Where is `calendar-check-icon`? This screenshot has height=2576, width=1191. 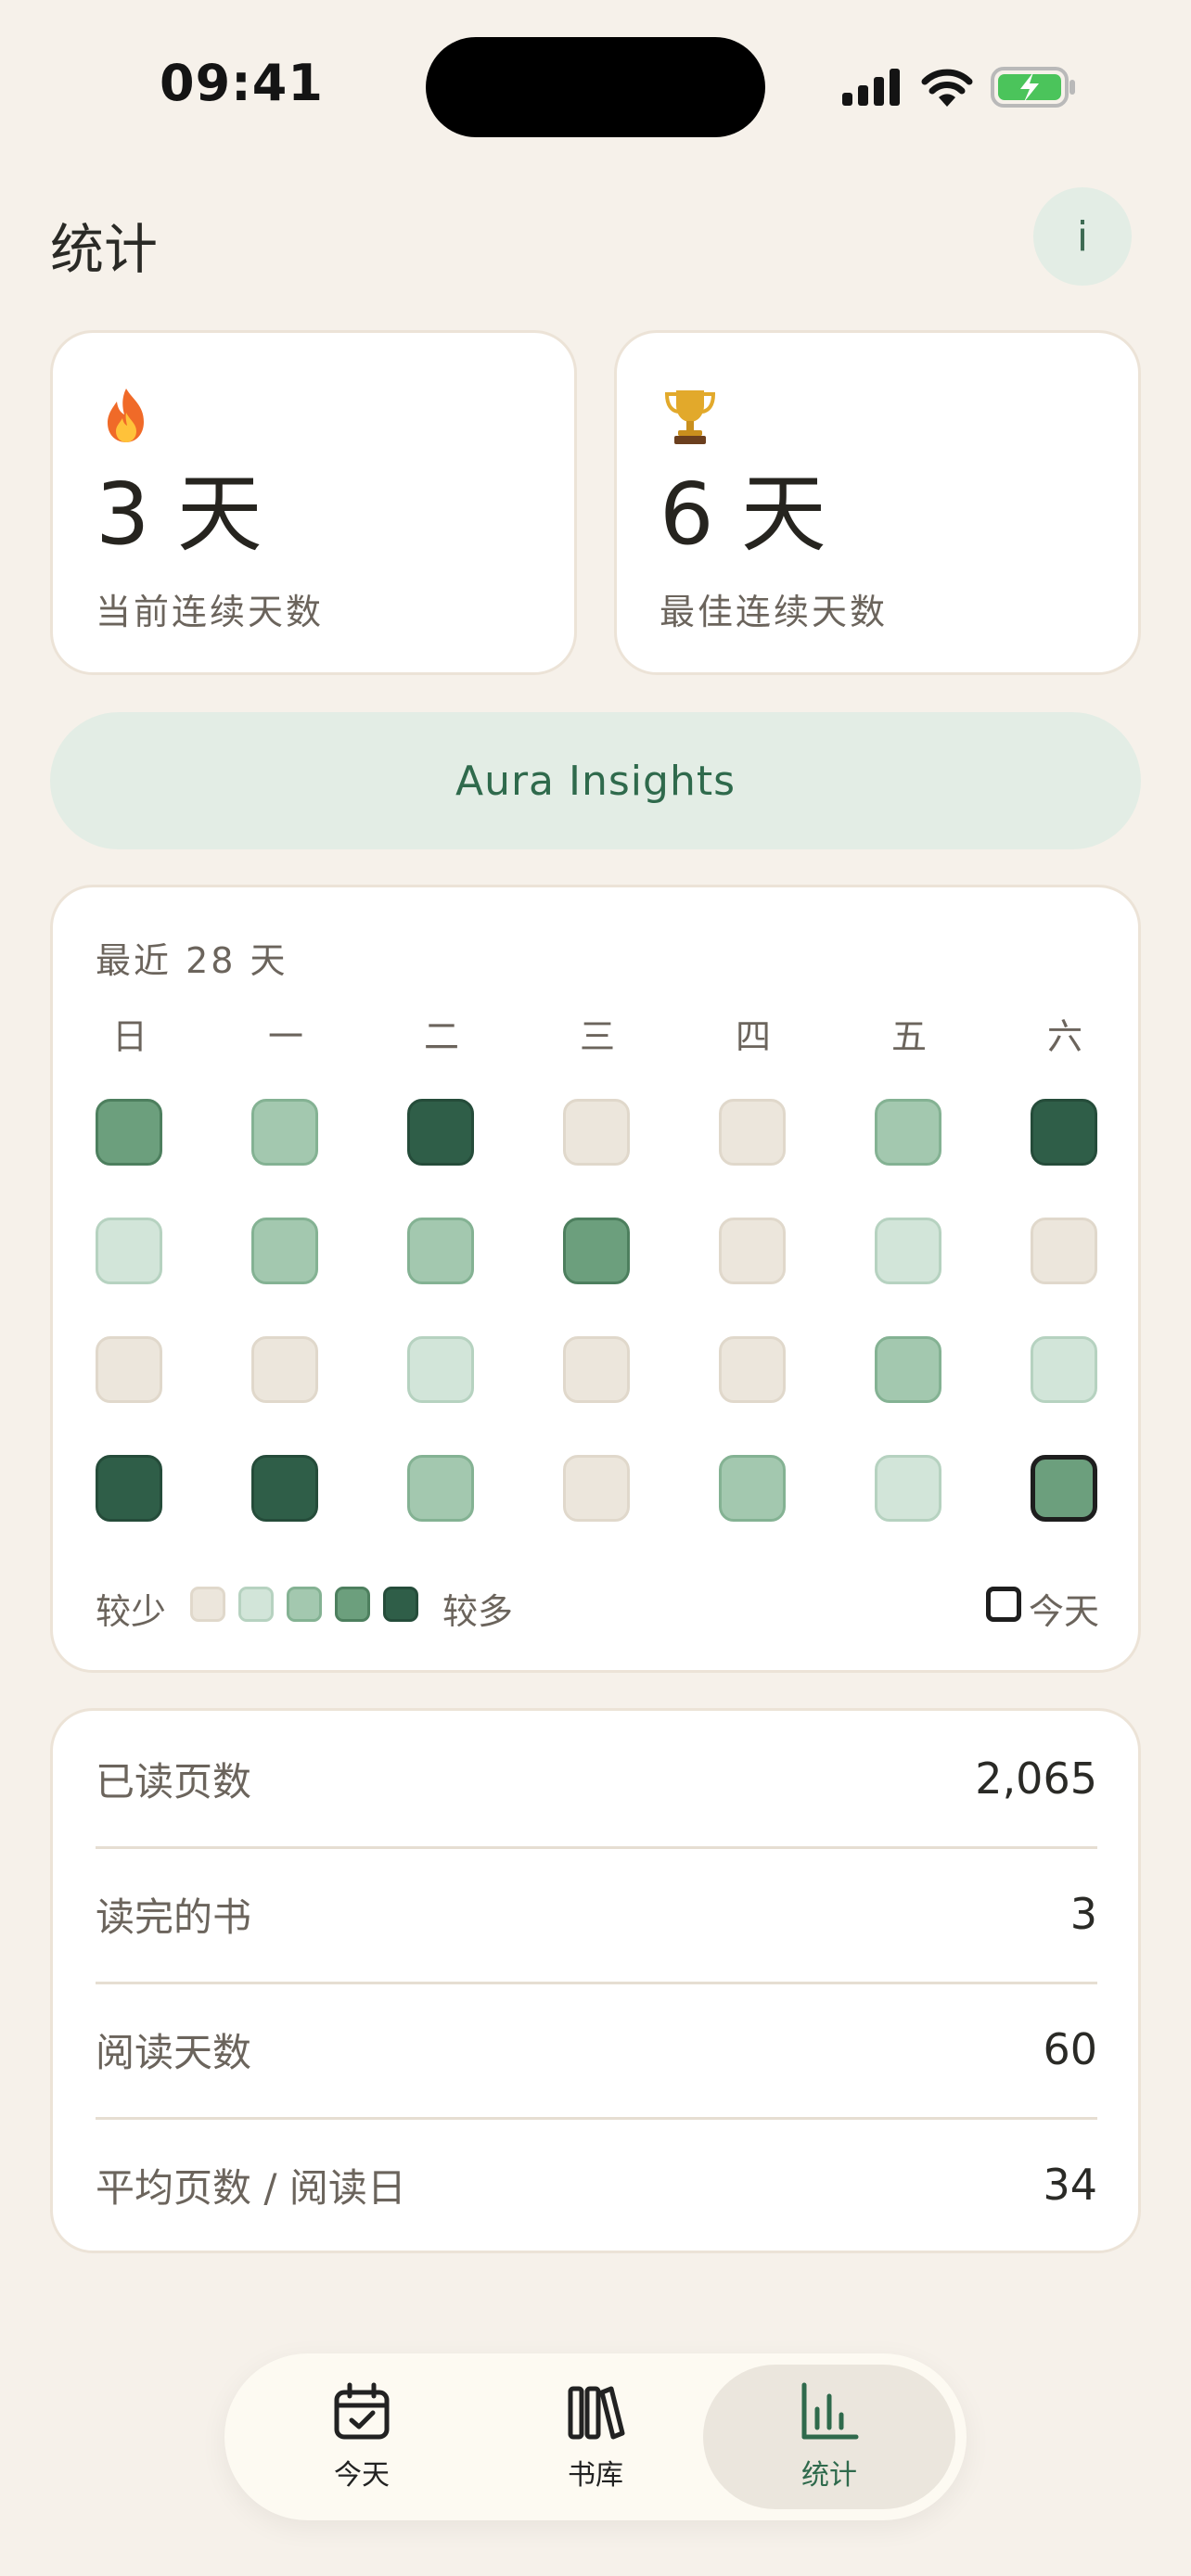
calendar-check-icon is located at coordinates (362, 2411).